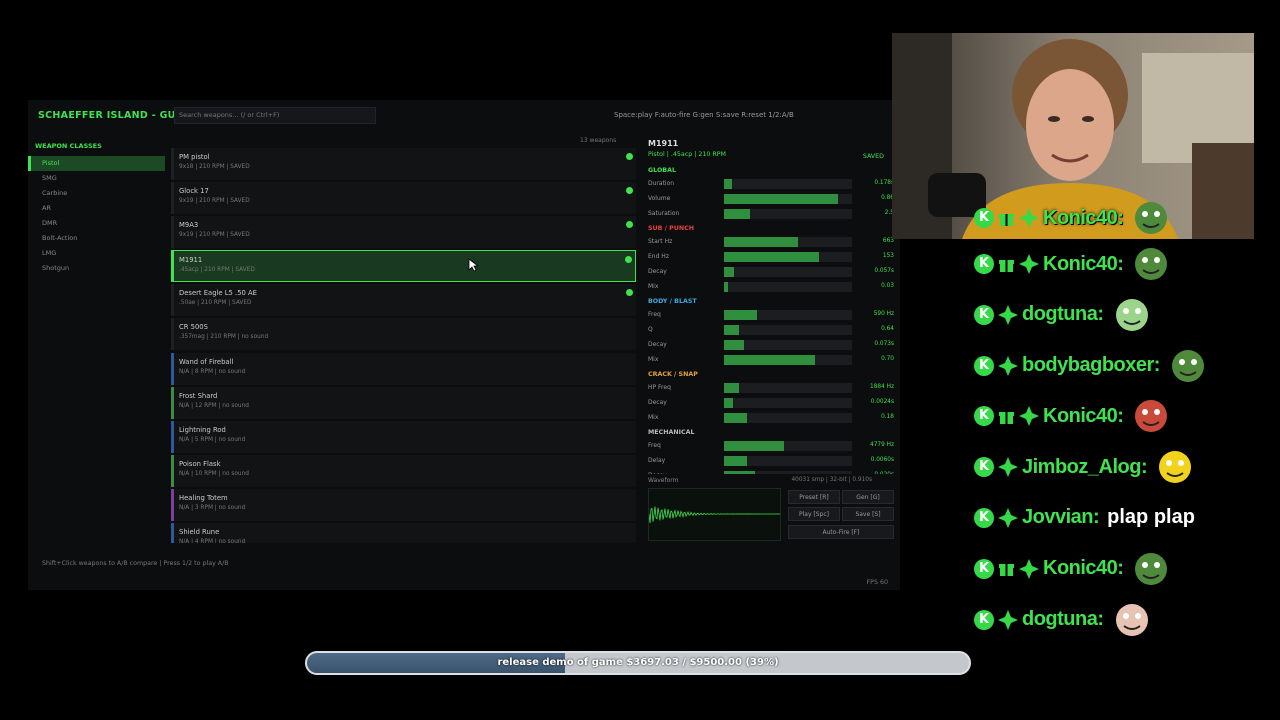  Describe the element at coordinates (200, 463) in the screenshot. I see `weapon-name: Poison Flask` at that location.